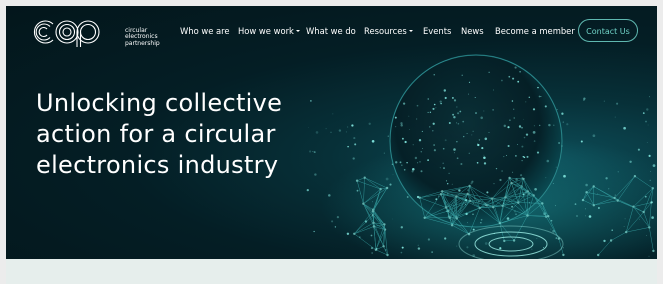 Image resolution: width=663 pixels, height=284 pixels. What do you see at coordinates (95, 32) in the screenshot?
I see `cep-logo: circular electronics partnership` at bounding box center [95, 32].